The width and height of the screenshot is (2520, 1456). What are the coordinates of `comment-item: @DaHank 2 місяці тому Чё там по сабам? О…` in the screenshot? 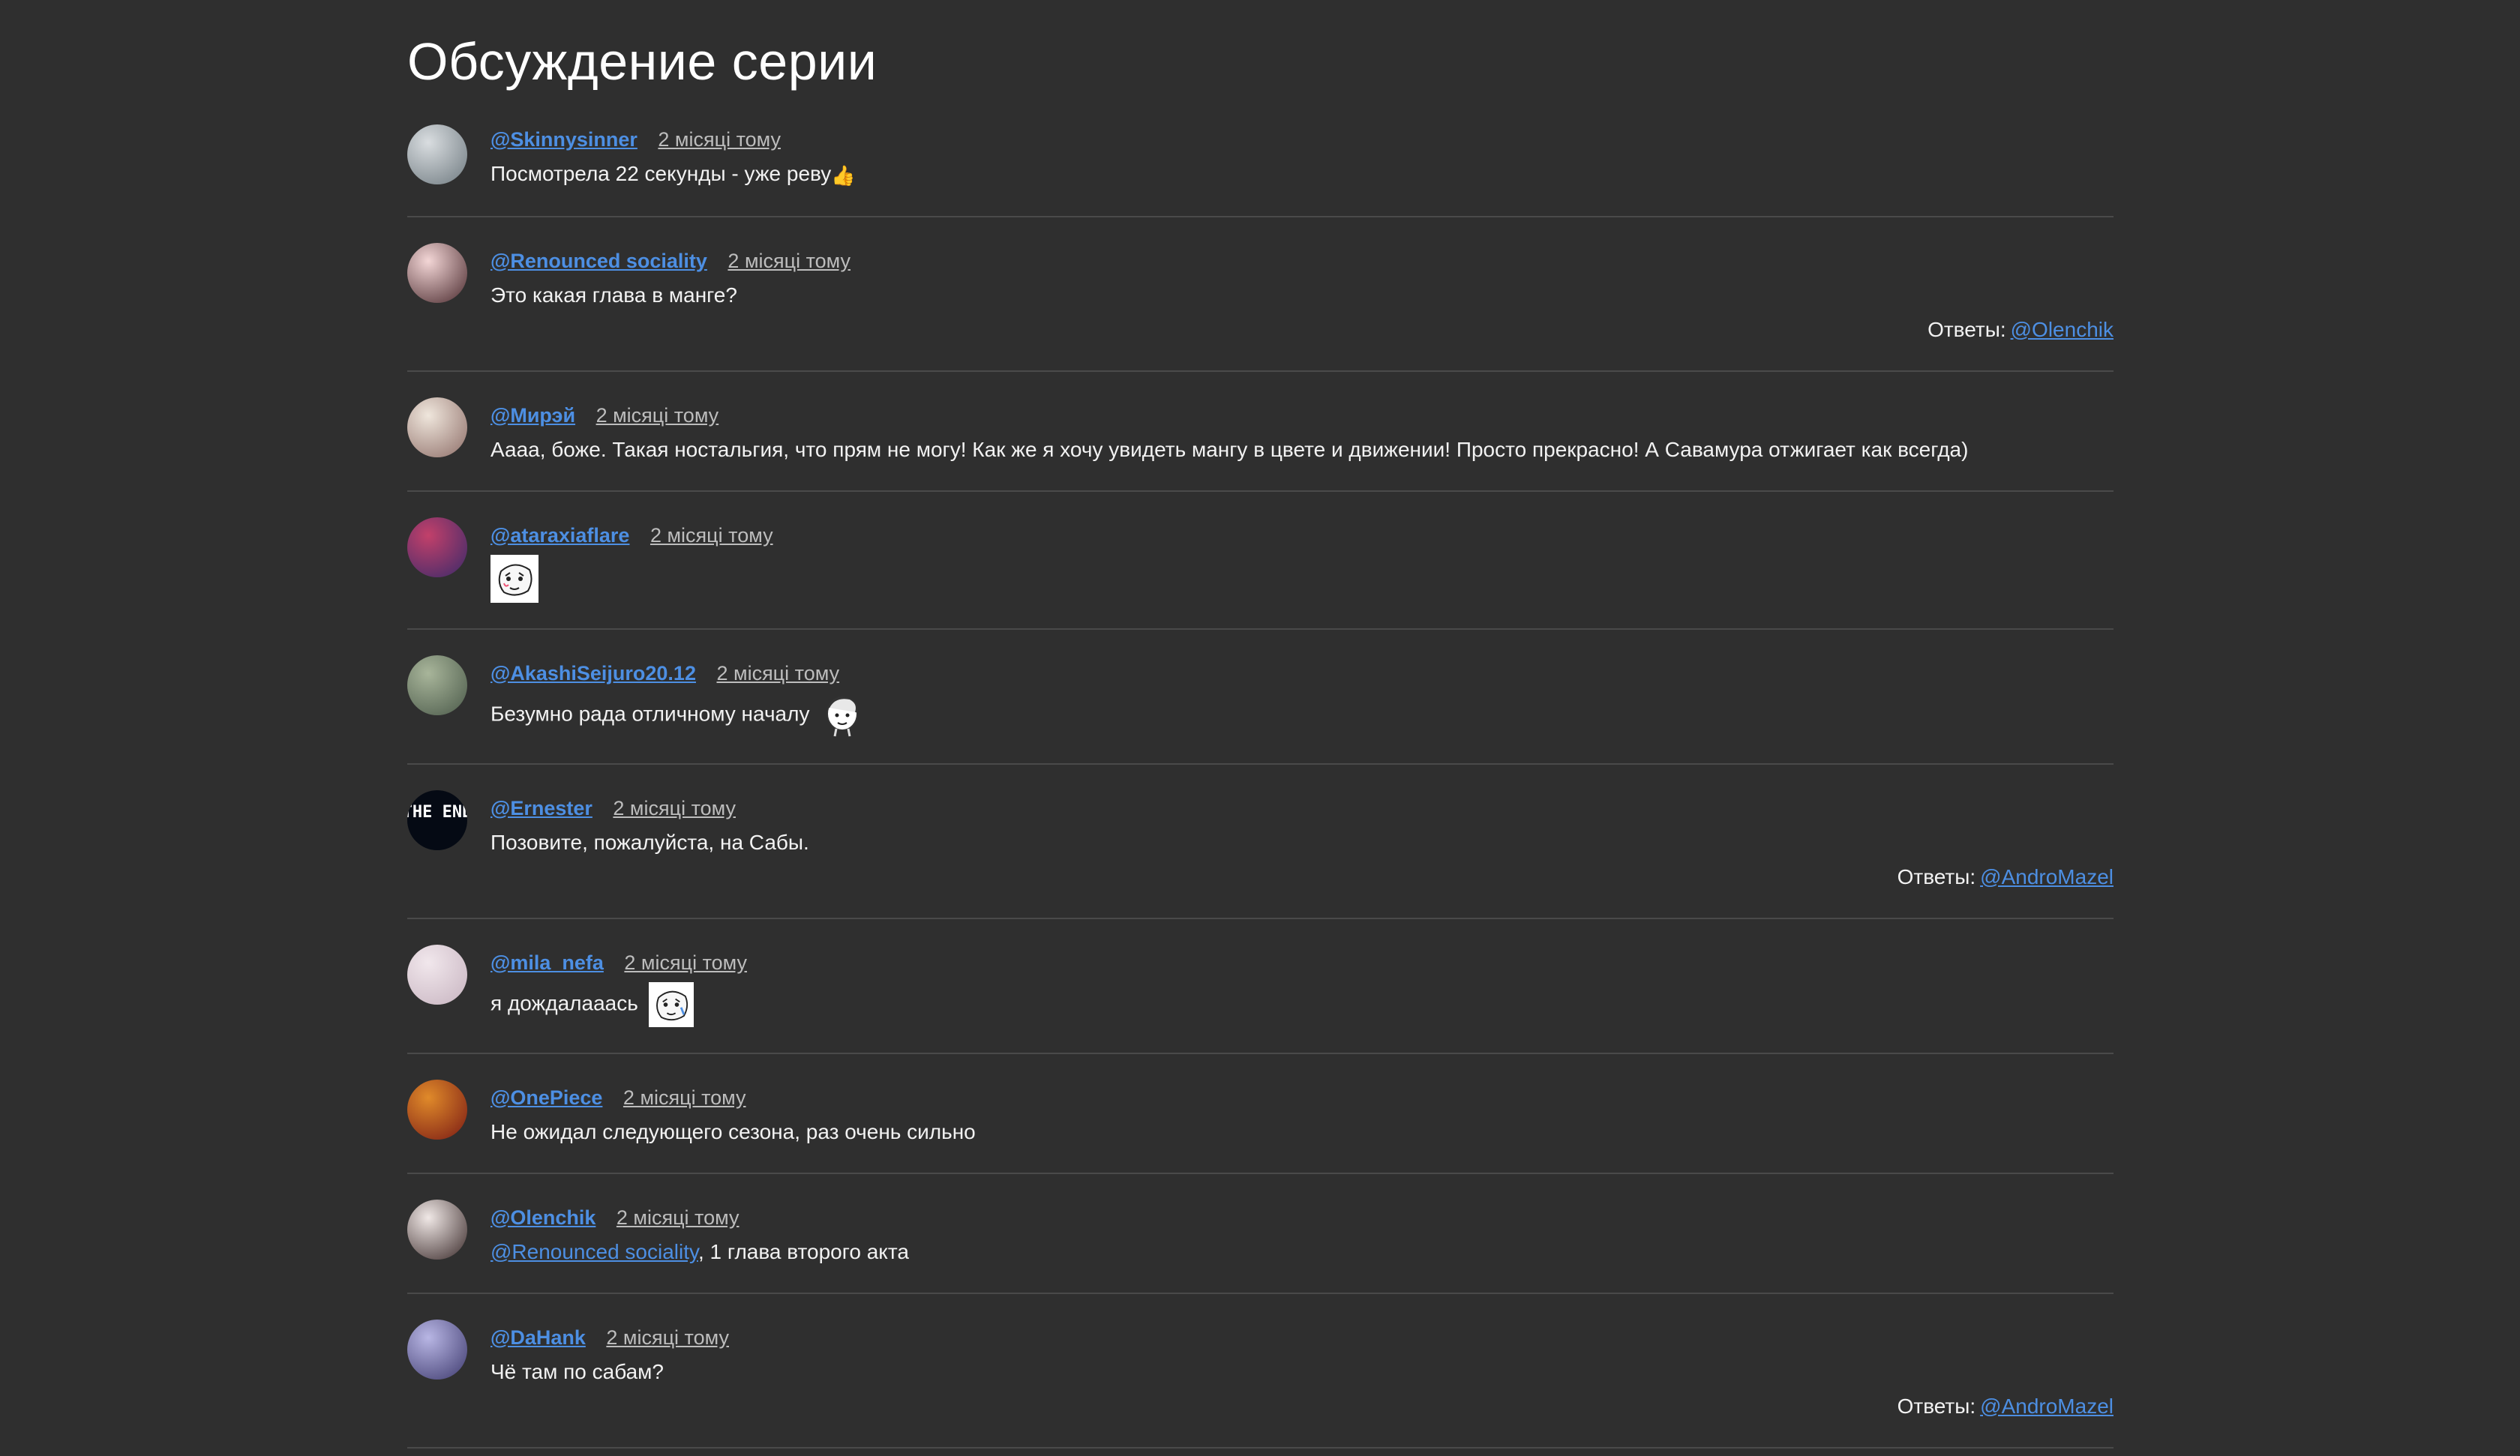 It's located at (1260, 1371).